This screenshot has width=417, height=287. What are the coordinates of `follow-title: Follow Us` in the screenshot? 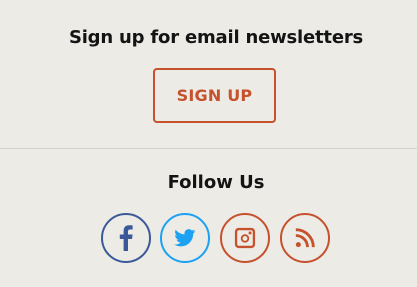 It's located at (216, 182).